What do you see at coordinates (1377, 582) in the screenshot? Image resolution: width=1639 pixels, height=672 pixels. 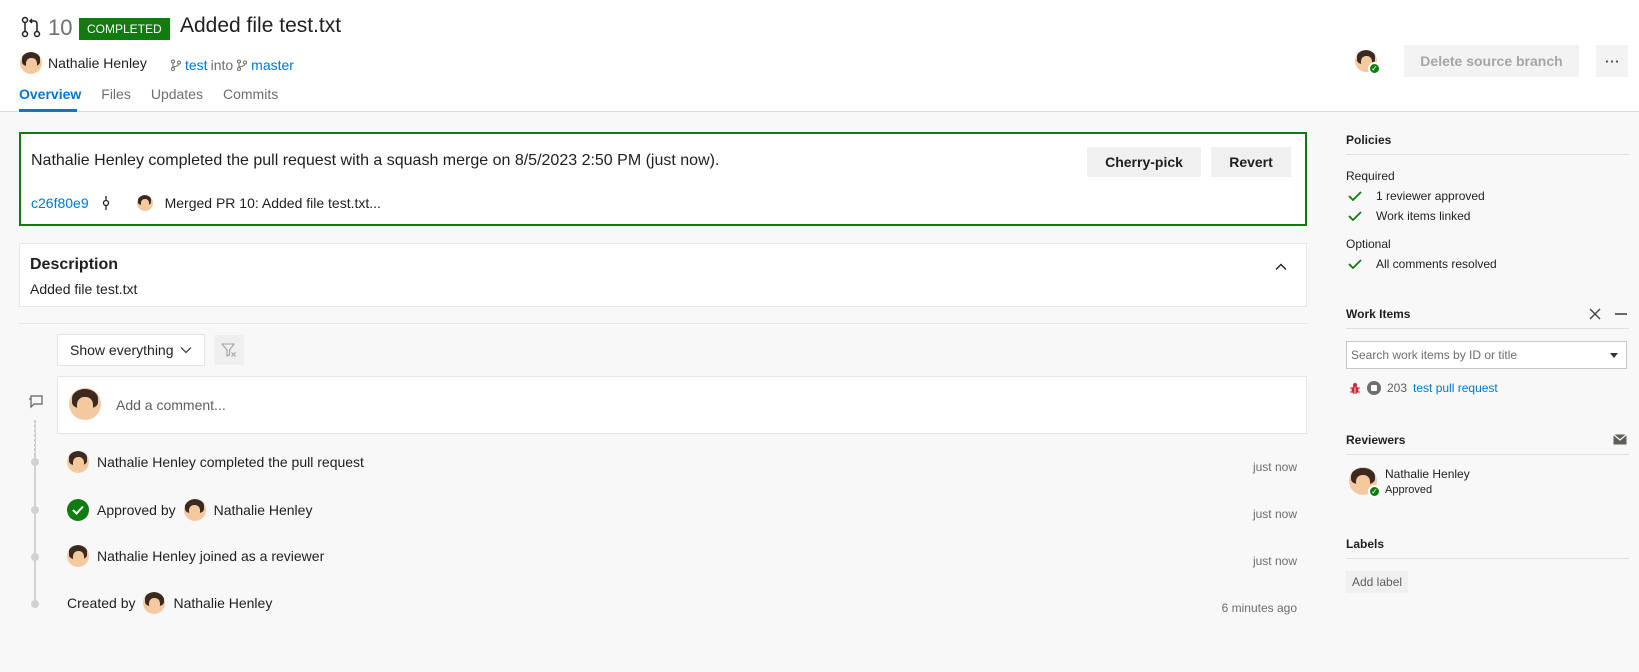 I see `add-label-button: Add label` at bounding box center [1377, 582].